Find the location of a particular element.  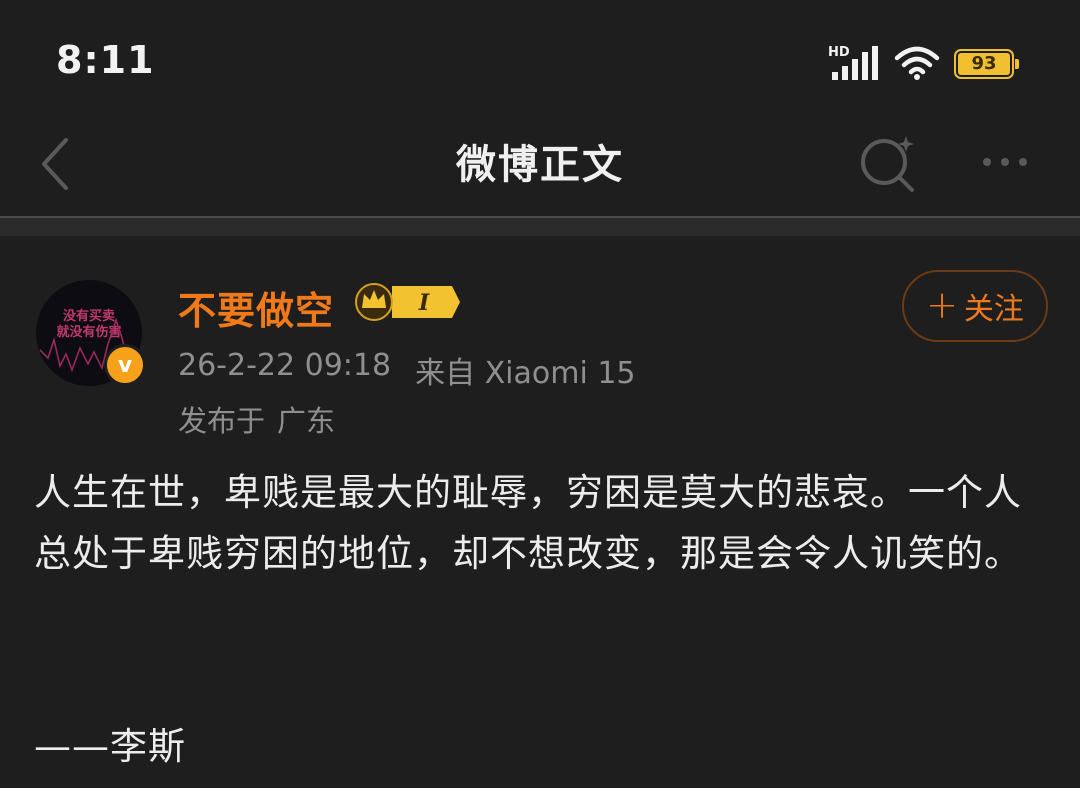

member-crown-icon: I is located at coordinates (407, 302).